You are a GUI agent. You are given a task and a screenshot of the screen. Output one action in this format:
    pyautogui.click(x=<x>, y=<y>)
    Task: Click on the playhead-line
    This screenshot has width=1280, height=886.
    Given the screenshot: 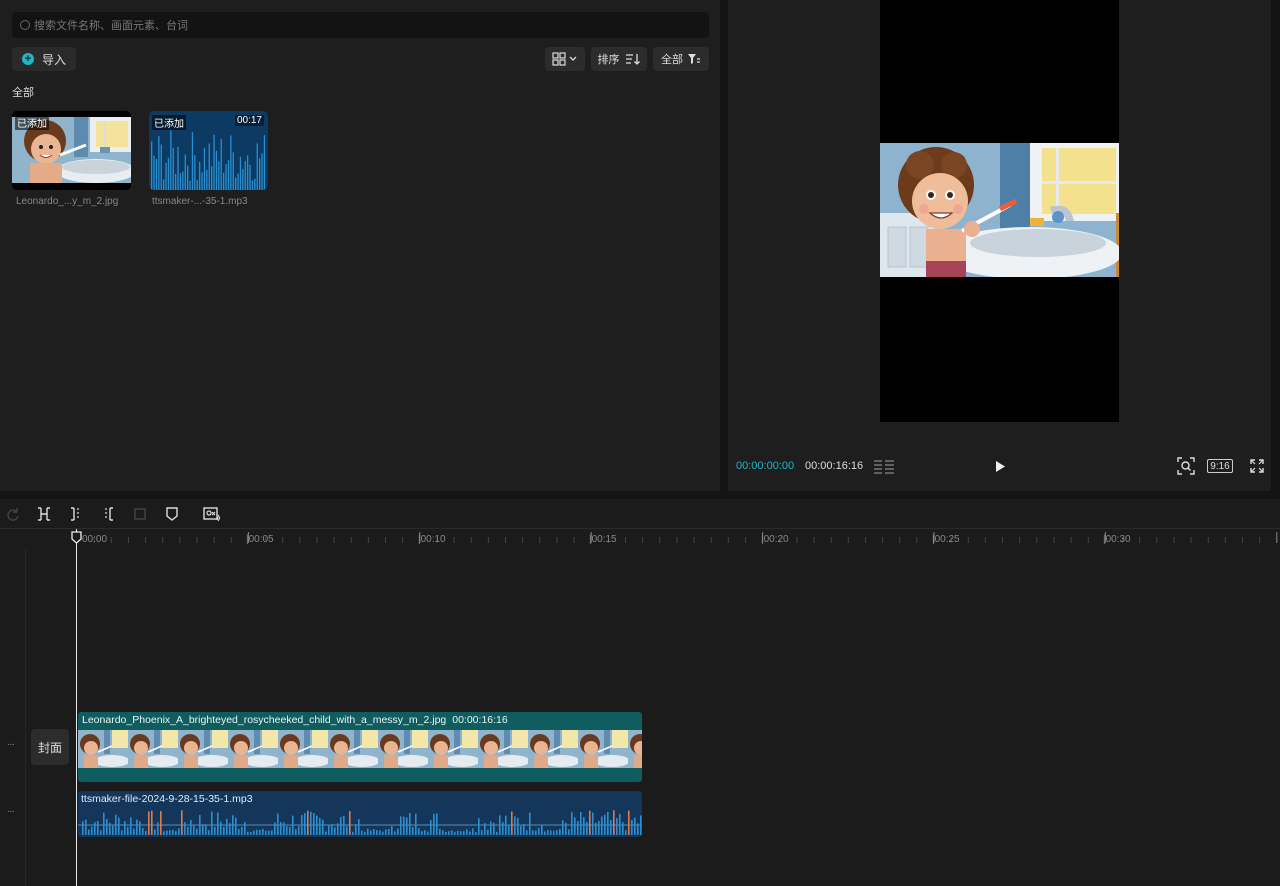 What is the action you would take?
    pyautogui.click(x=76, y=707)
    